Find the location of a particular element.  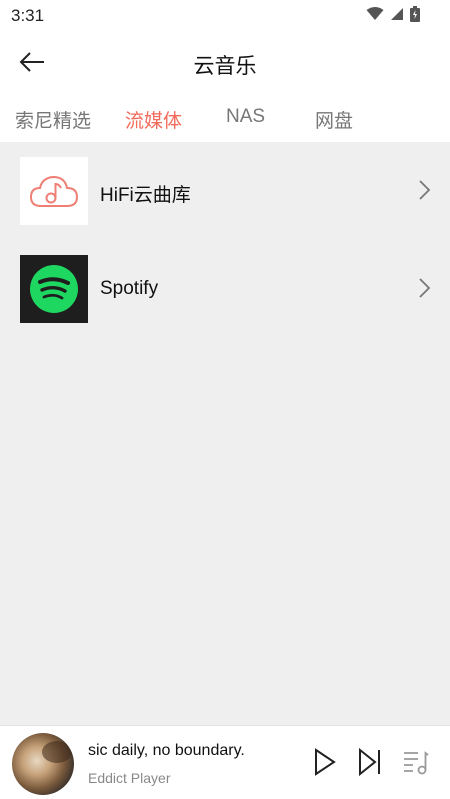

tab-cloud-drive: 网盘 is located at coordinates (334, 119).